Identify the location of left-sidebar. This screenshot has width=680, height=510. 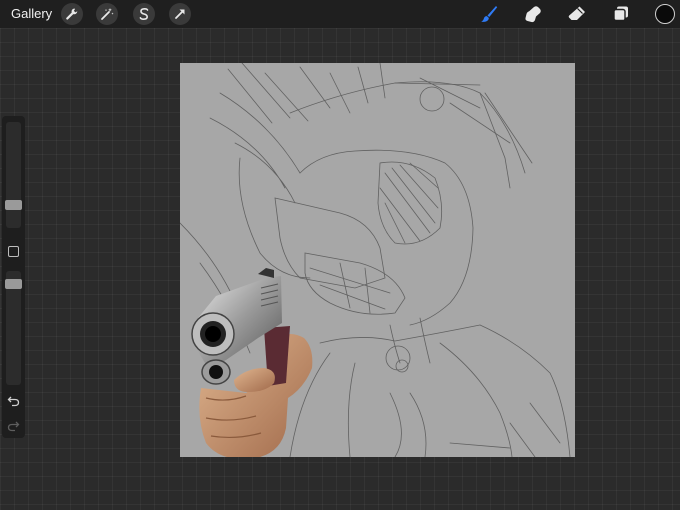
(13, 277).